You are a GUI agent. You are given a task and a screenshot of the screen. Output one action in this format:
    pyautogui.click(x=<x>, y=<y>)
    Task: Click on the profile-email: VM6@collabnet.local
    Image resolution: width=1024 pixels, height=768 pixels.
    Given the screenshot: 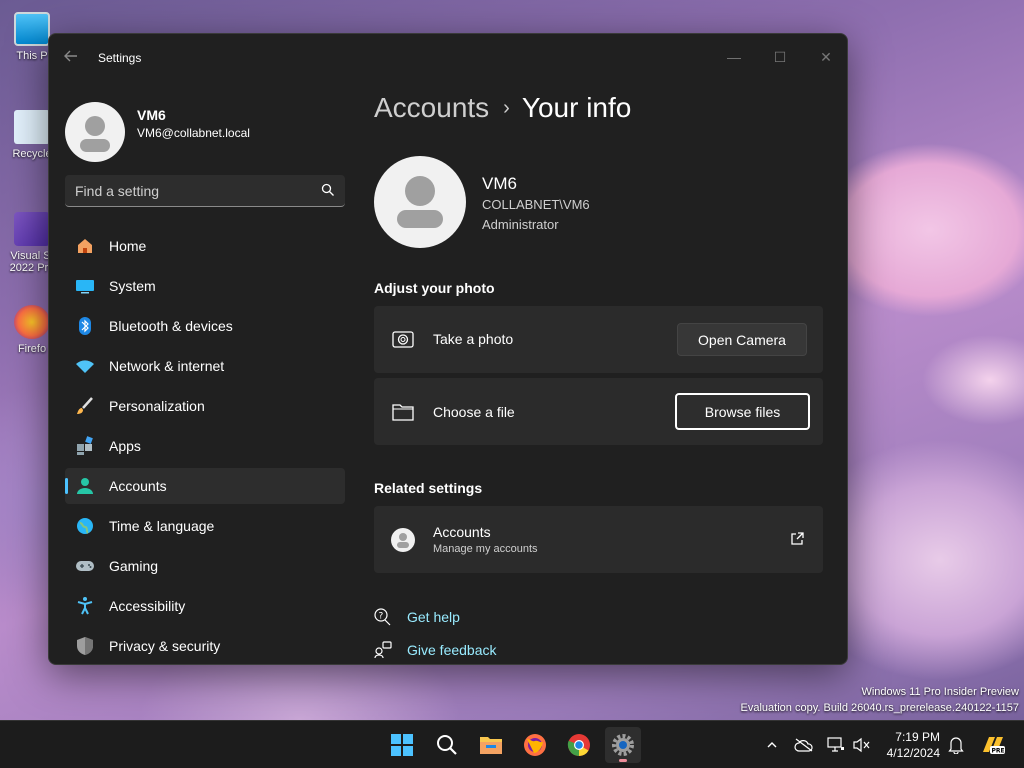 What is the action you would take?
    pyautogui.click(x=193, y=133)
    